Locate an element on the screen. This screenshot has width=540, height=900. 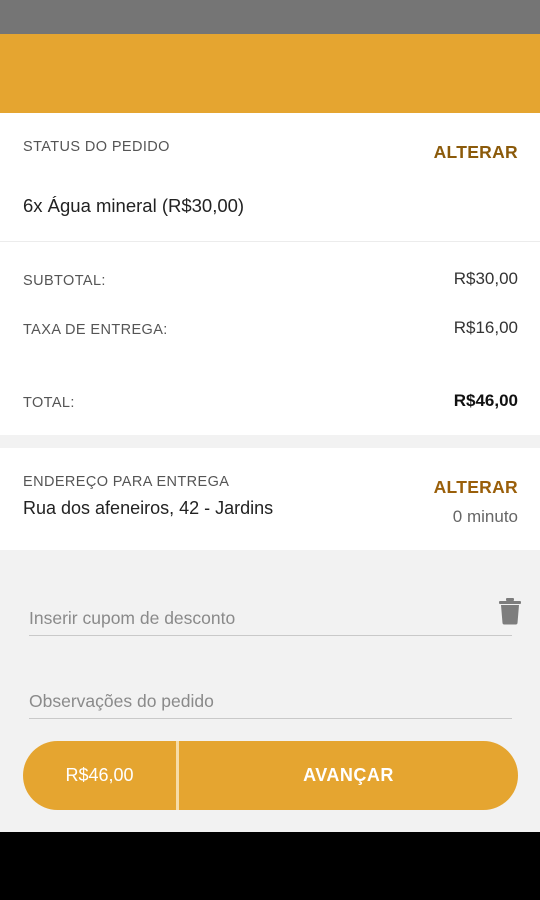
system-nav-bar is located at coordinates (270, 866).